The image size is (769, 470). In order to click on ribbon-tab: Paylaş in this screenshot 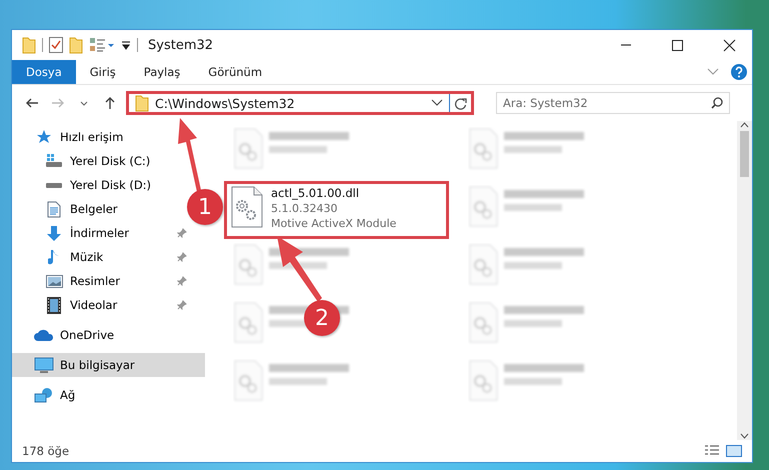, I will do `click(162, 72)`.